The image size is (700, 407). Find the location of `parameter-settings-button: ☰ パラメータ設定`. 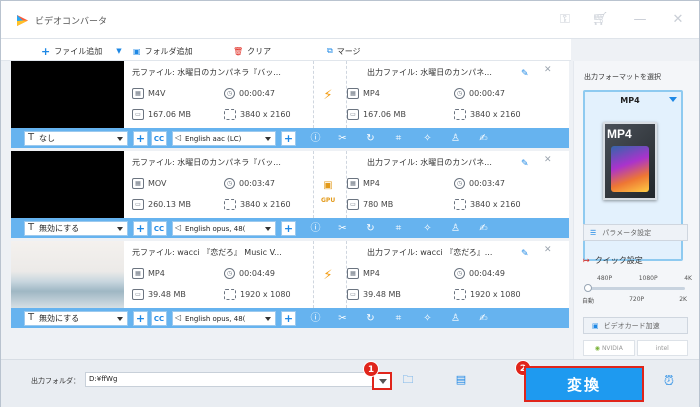

parameter-settings-button: ☰ パラメータ設定 is located at coordinates (635, 232).